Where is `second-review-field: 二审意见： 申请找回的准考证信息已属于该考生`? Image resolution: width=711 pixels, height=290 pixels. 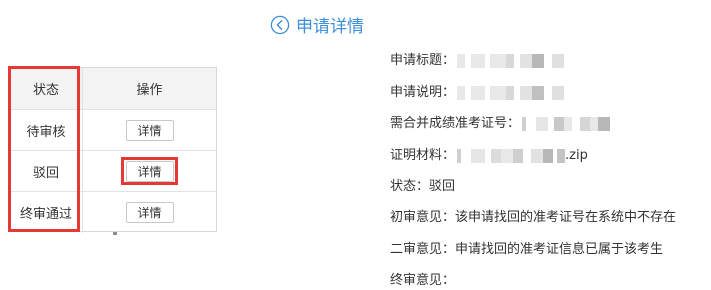 second-review-field: 二审意见： 申请找回的准考证信息已属于该考生 is located at coordinates (526, 250).